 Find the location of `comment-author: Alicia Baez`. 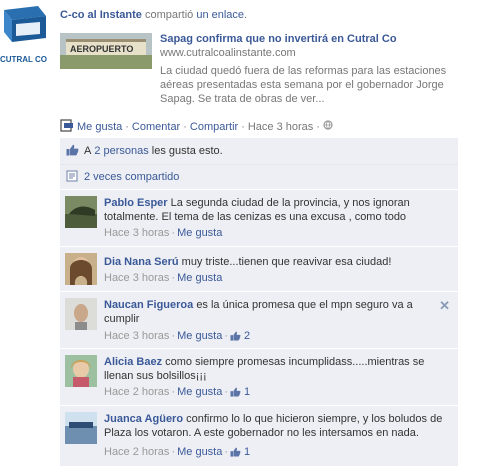

comment-author: Alicia Baez is located at coordinates (133, 362).